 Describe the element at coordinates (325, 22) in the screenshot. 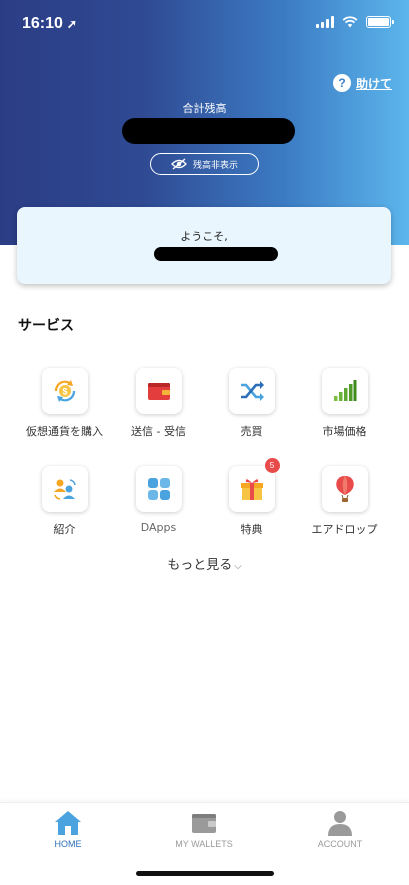

I see `cellular-signal-icon` at that location.